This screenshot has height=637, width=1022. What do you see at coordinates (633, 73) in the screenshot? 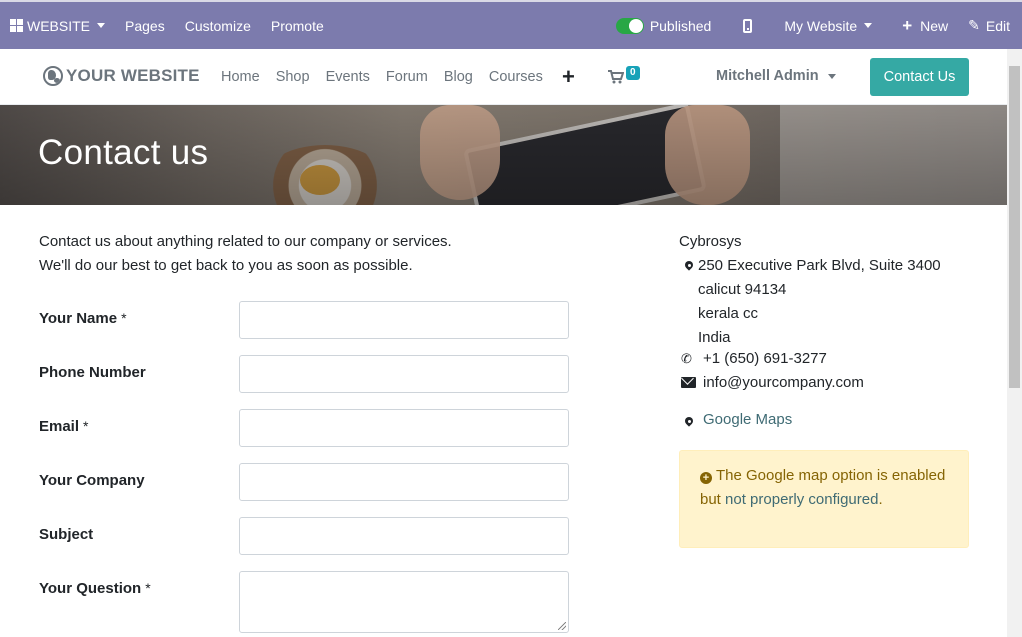
I see `cart-count-badge: 0` at bounding box center [633, 73].